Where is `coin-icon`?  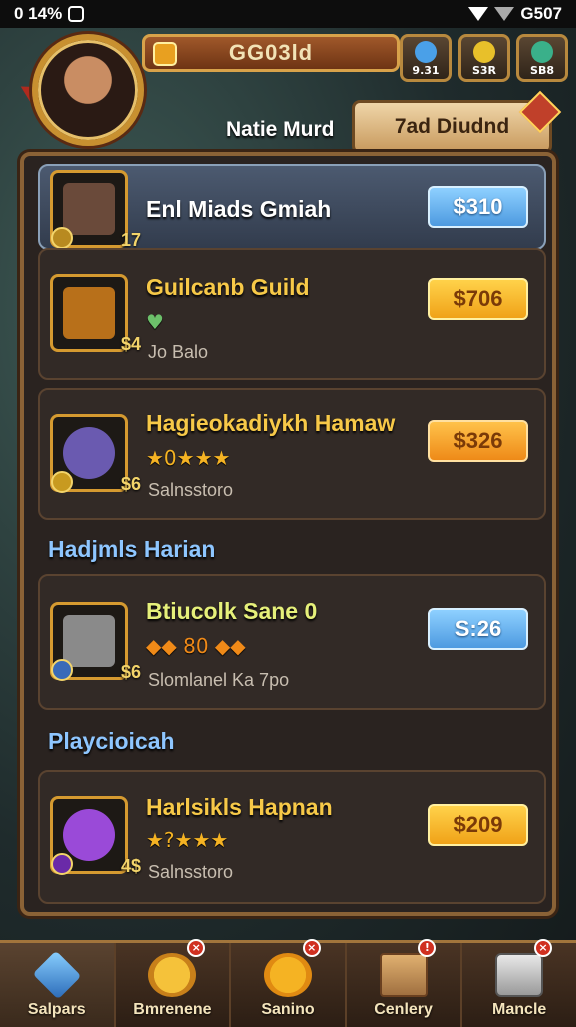 coin-icon is located at coordinates (165, 54).